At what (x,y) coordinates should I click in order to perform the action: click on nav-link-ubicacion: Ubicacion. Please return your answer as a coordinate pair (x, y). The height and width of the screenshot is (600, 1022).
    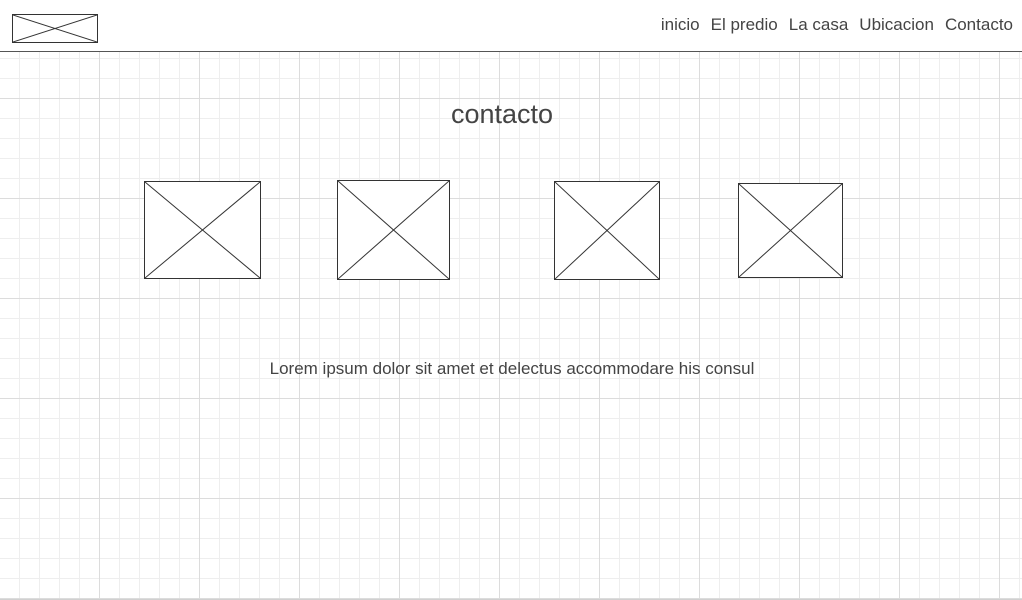
    Looking at the image, I should click on (896, 25).